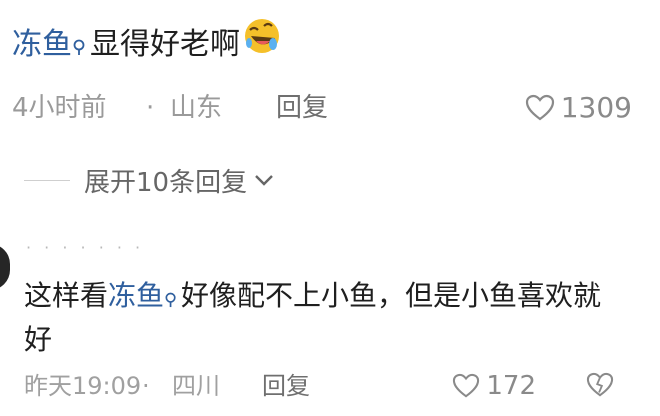 The image size is (660, 416). I want to click on comment-location: 山东, so click(196, 108).